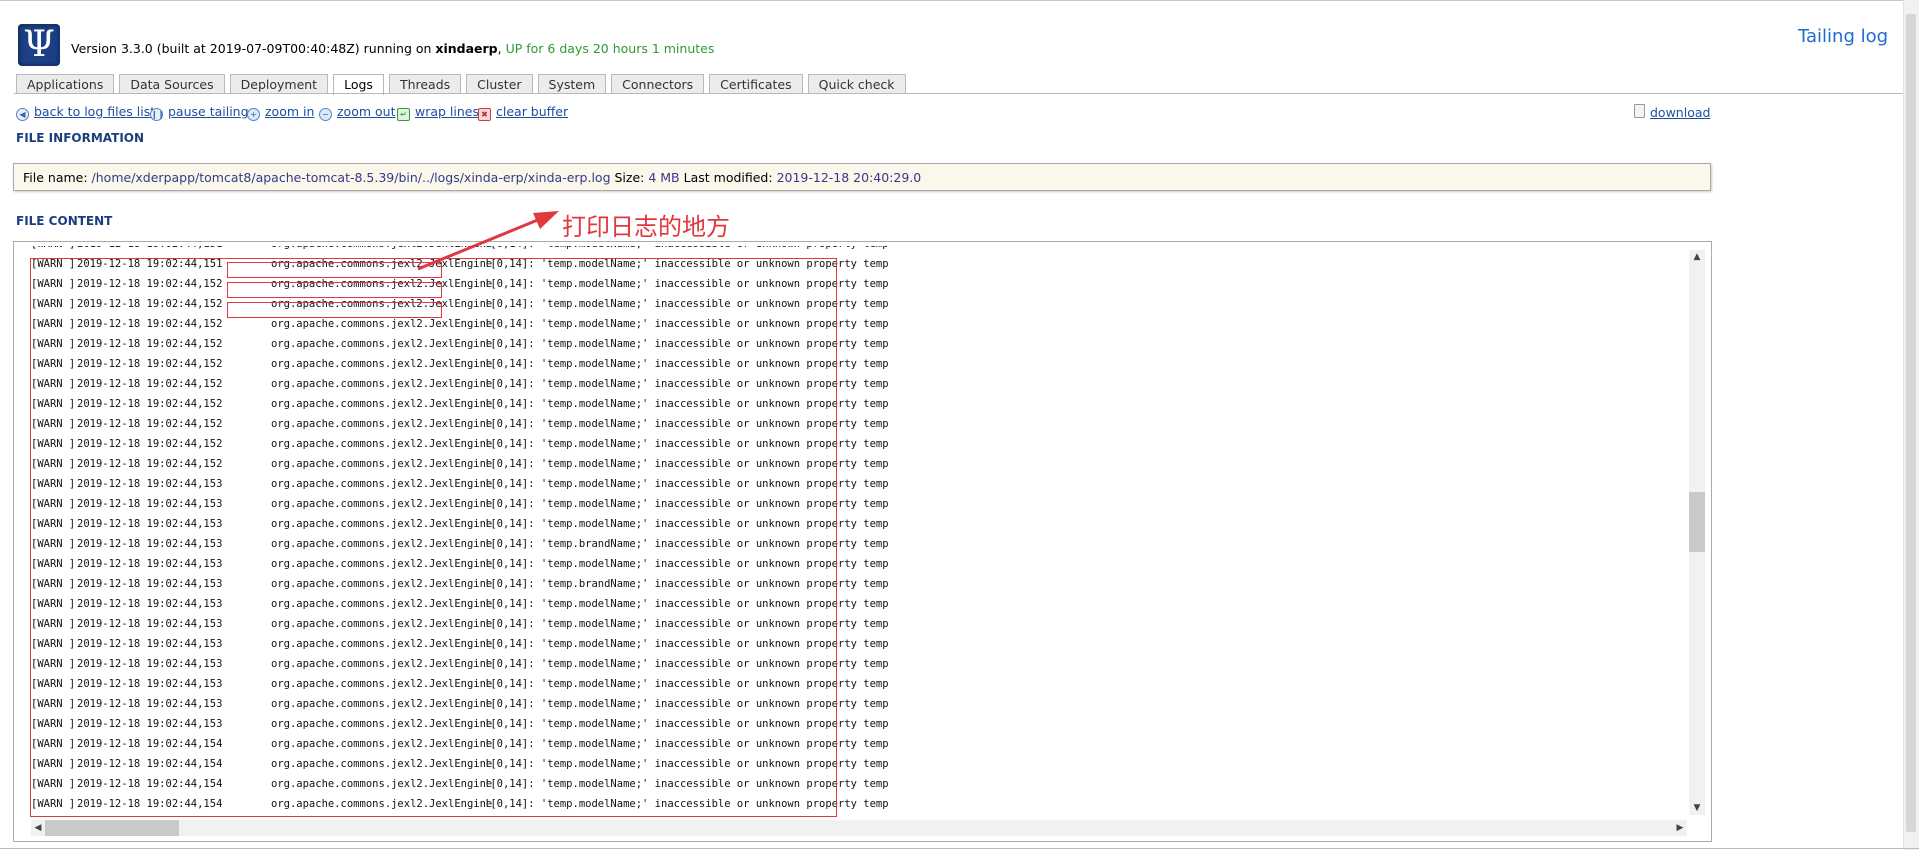  Describe the element at coordinates (150, 764) in the screenshot. I see `log-timestamp: 2019-12-18 19:02:44,154` at that location.